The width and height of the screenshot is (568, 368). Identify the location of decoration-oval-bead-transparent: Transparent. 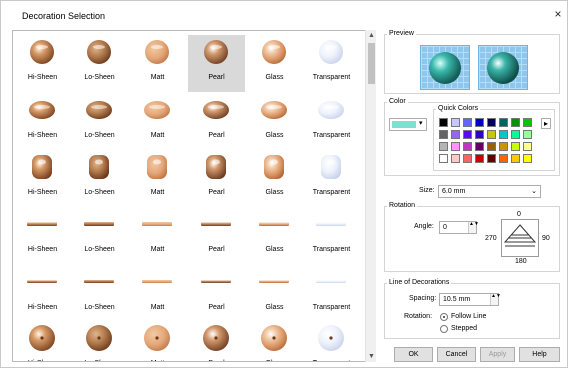
(331, 121).